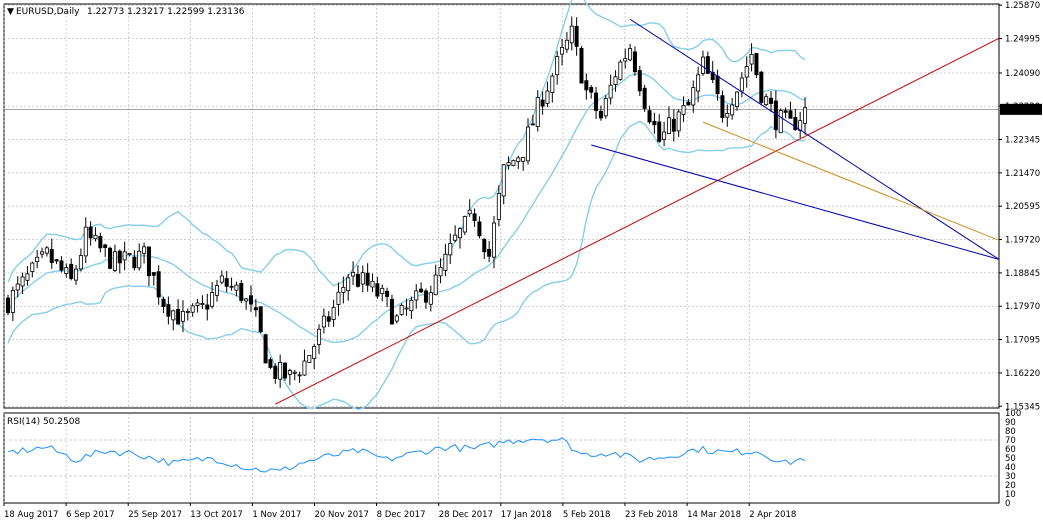 The image size is (1043, 525). Describe the element at coordinates (466, 515) in the screenshot. I see `date-tick-label: 28 Dec 2017` at that location.